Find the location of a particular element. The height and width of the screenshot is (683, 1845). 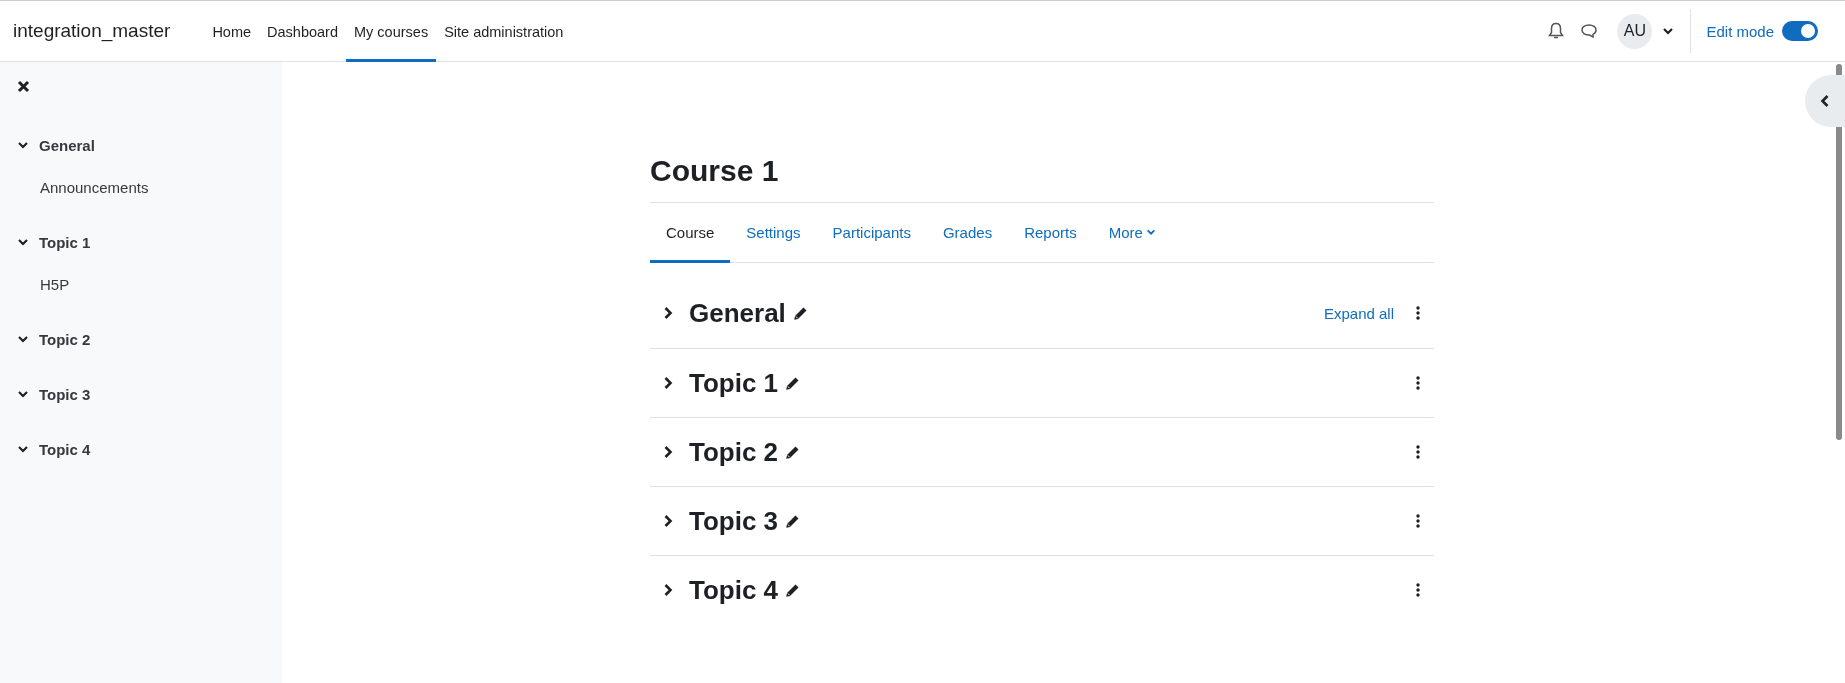

index-section-title: Topic 2 is located at coordinates (65, 339).